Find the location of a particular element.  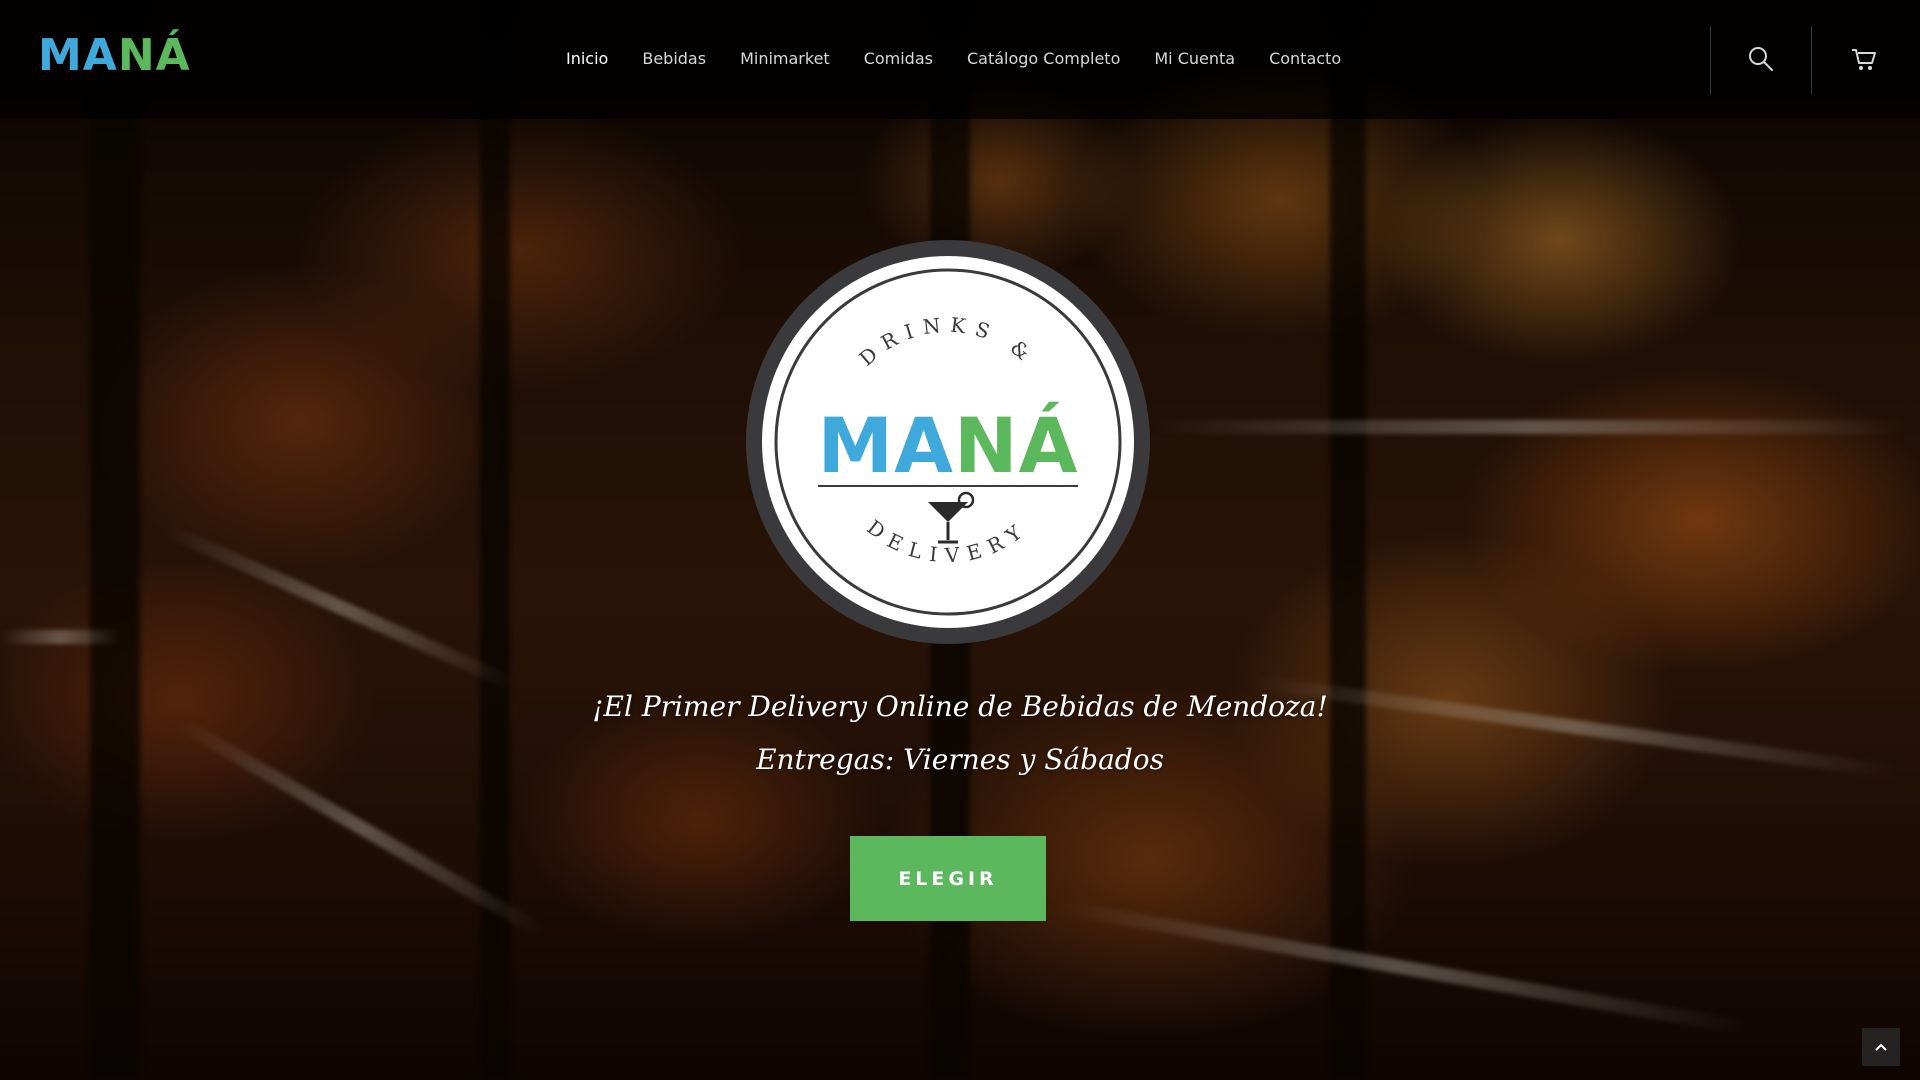

nav-item-comidas: Comidas is located at coordinates (898, 58).